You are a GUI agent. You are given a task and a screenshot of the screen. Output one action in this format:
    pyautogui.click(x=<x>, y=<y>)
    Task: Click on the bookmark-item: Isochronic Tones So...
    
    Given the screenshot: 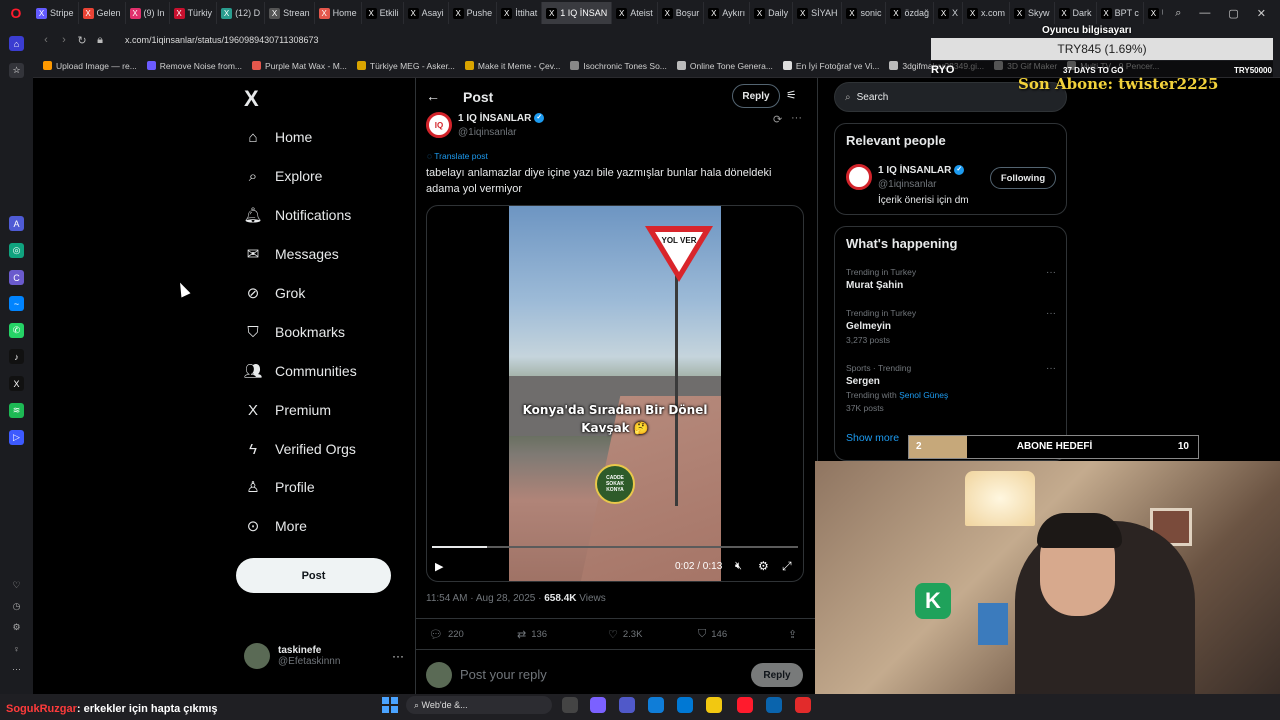 What is the action you would take?
    pyautogui.click(x=618, y=66)
    